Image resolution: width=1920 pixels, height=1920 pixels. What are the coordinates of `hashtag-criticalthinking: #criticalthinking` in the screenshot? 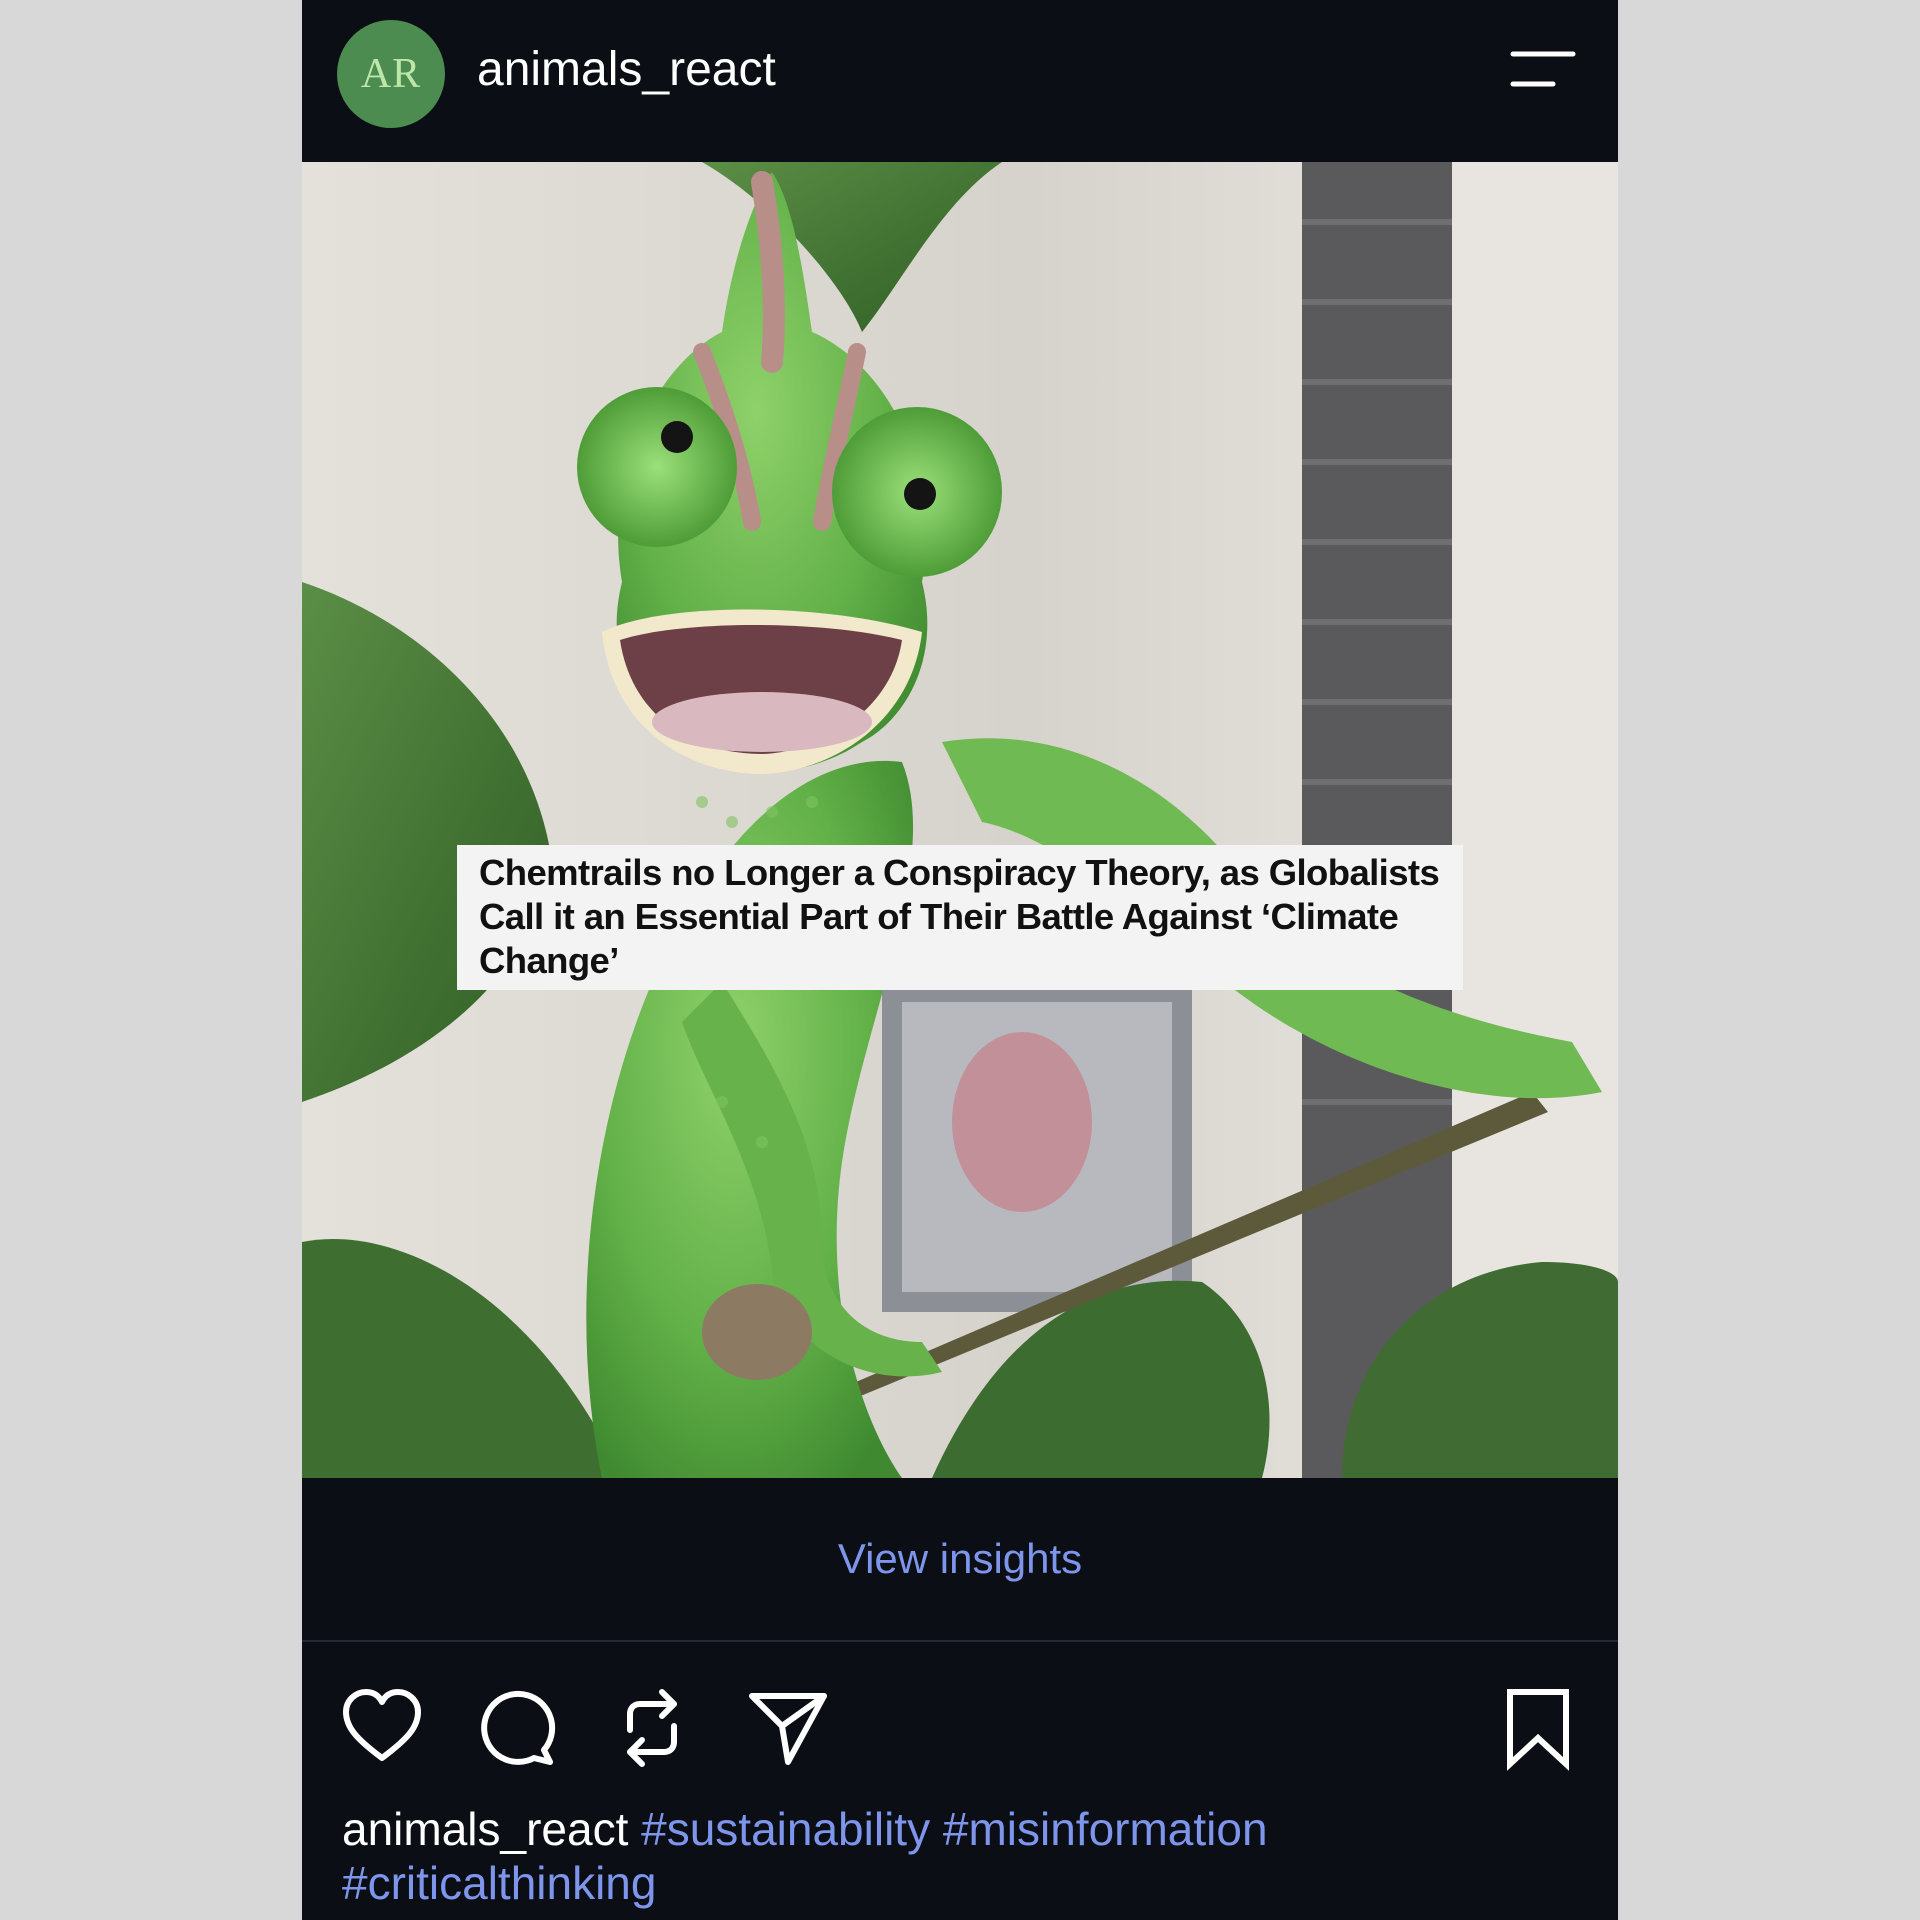 It's located at (499, 1883).